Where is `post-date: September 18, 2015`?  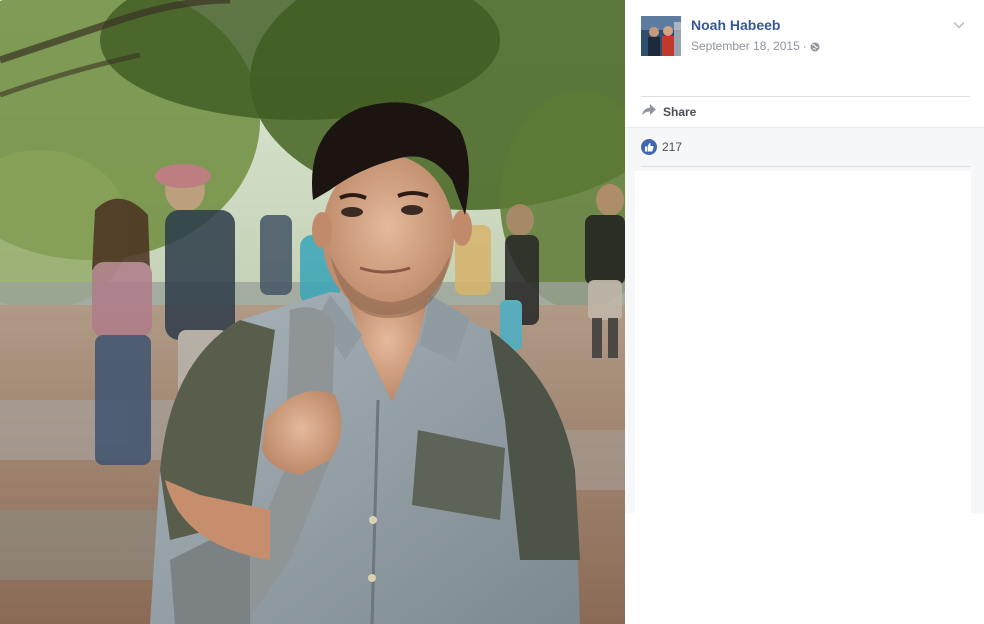
post-date: September 18, 2015 is located at coordinates (745, 46).